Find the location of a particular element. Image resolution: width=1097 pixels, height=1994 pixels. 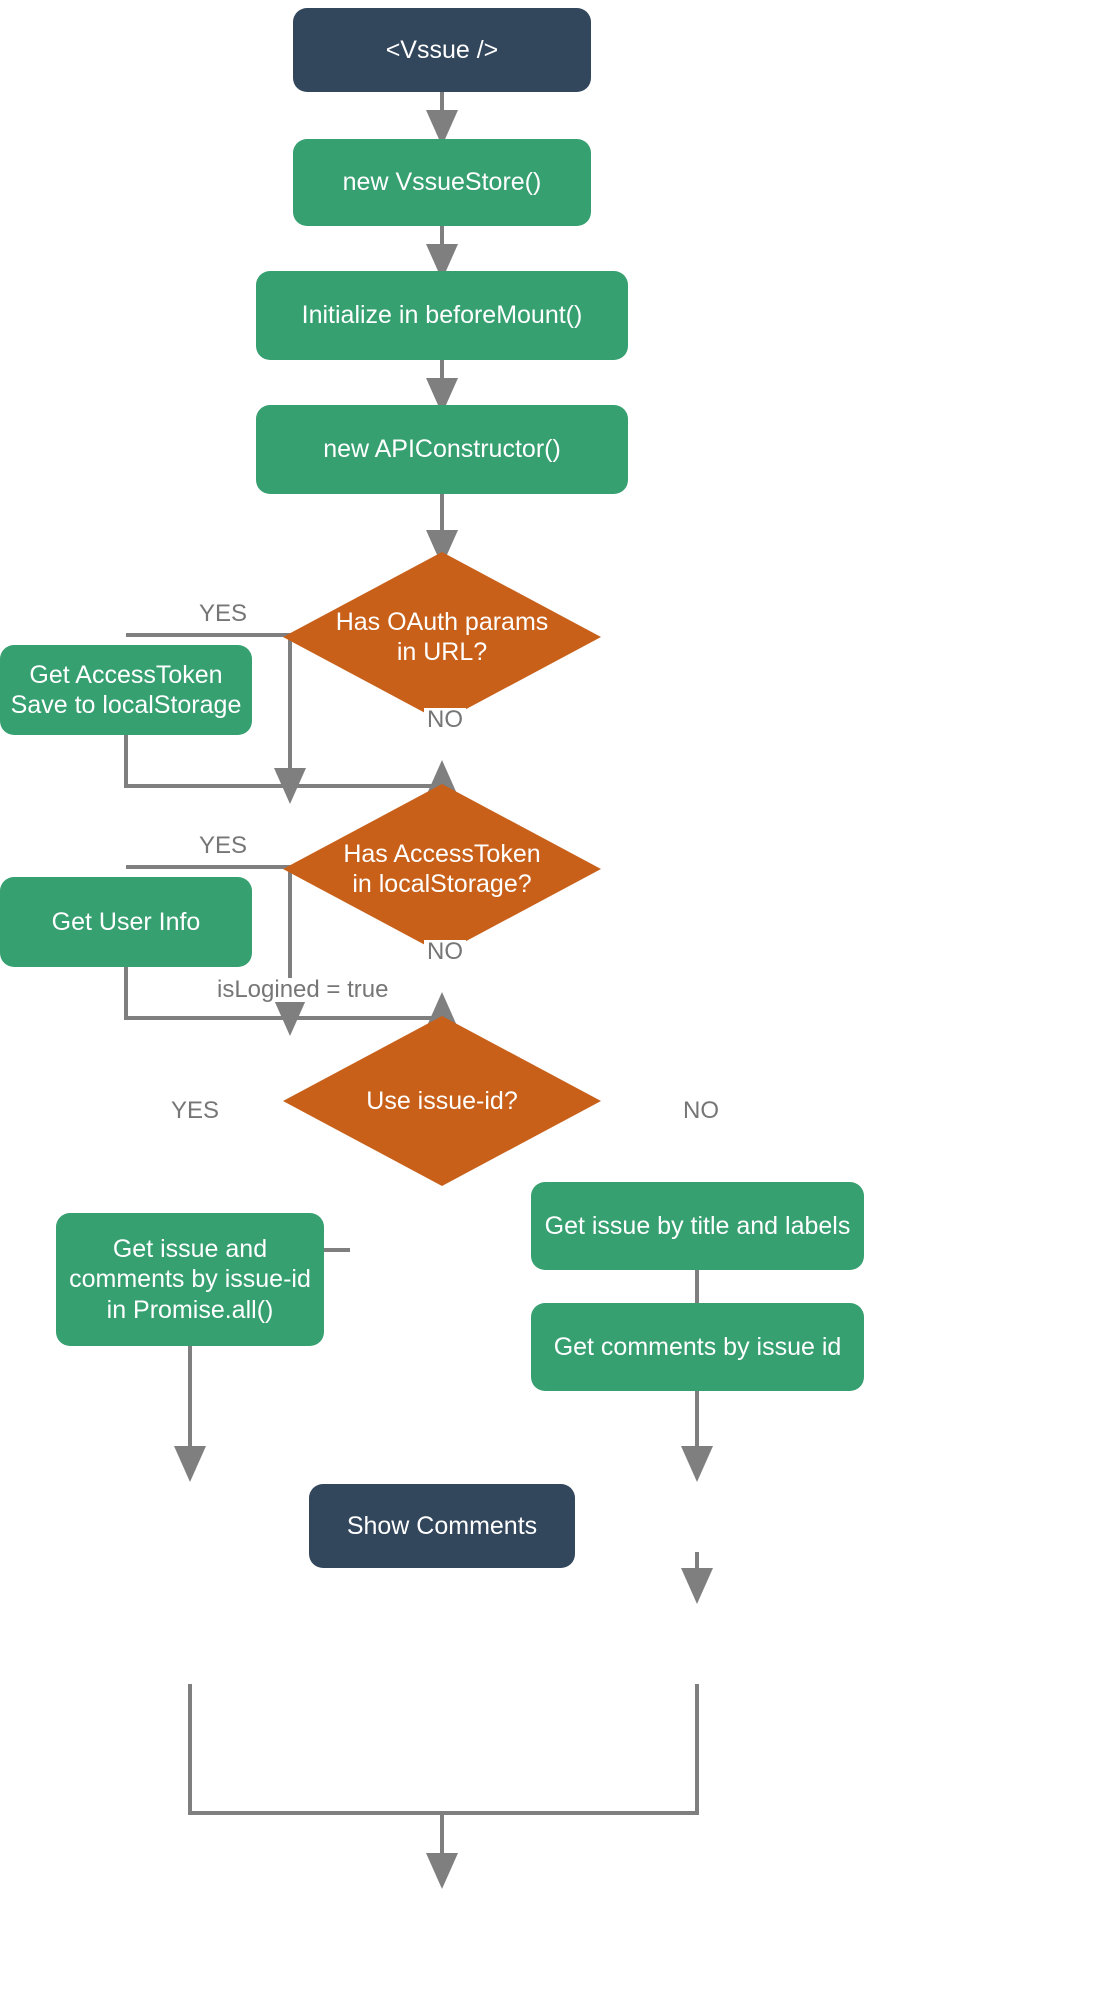

node-show-comments-label: Show Comments is located at coordinates (442, 1525).